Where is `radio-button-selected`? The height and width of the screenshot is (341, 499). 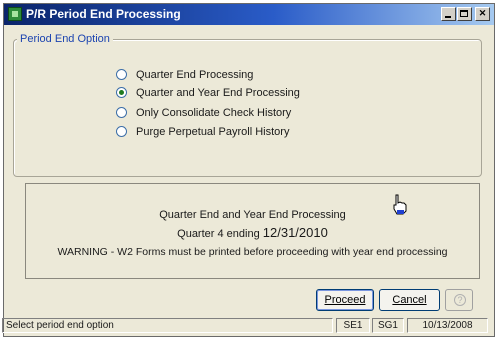
radio-button-selected is located at coordinates (121, 92).